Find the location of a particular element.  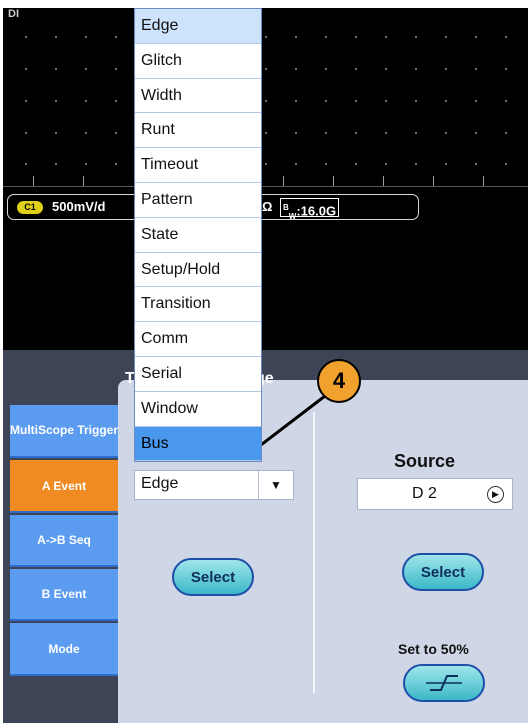

tab-a-event: A Event is located at coordinates (64, 486).